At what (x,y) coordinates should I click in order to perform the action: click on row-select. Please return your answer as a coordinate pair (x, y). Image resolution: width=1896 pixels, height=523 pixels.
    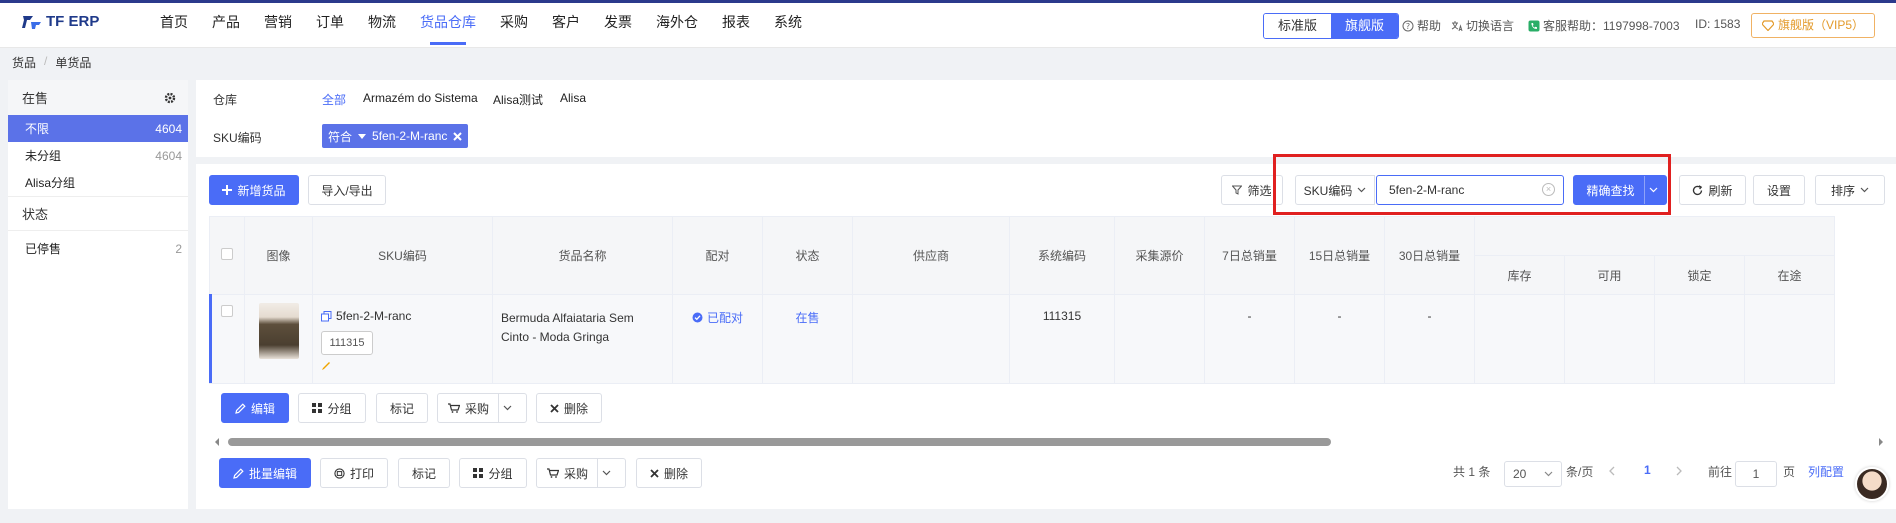
    Looking at the image, I should click on (227, 339).